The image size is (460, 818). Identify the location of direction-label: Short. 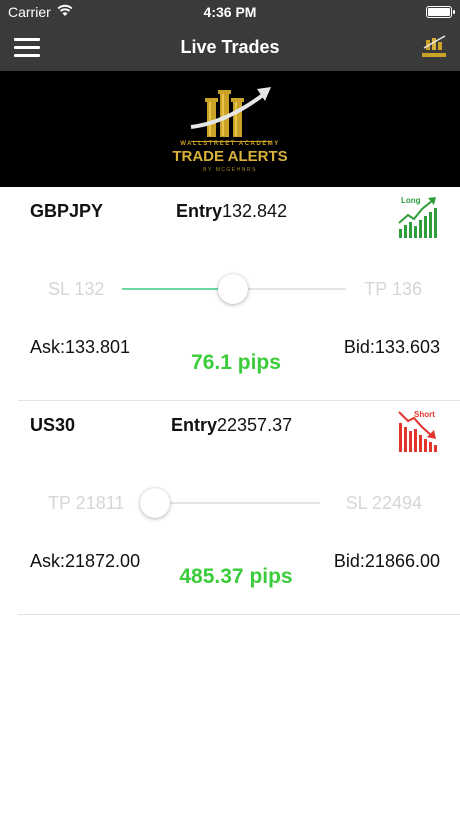
(424, 414).